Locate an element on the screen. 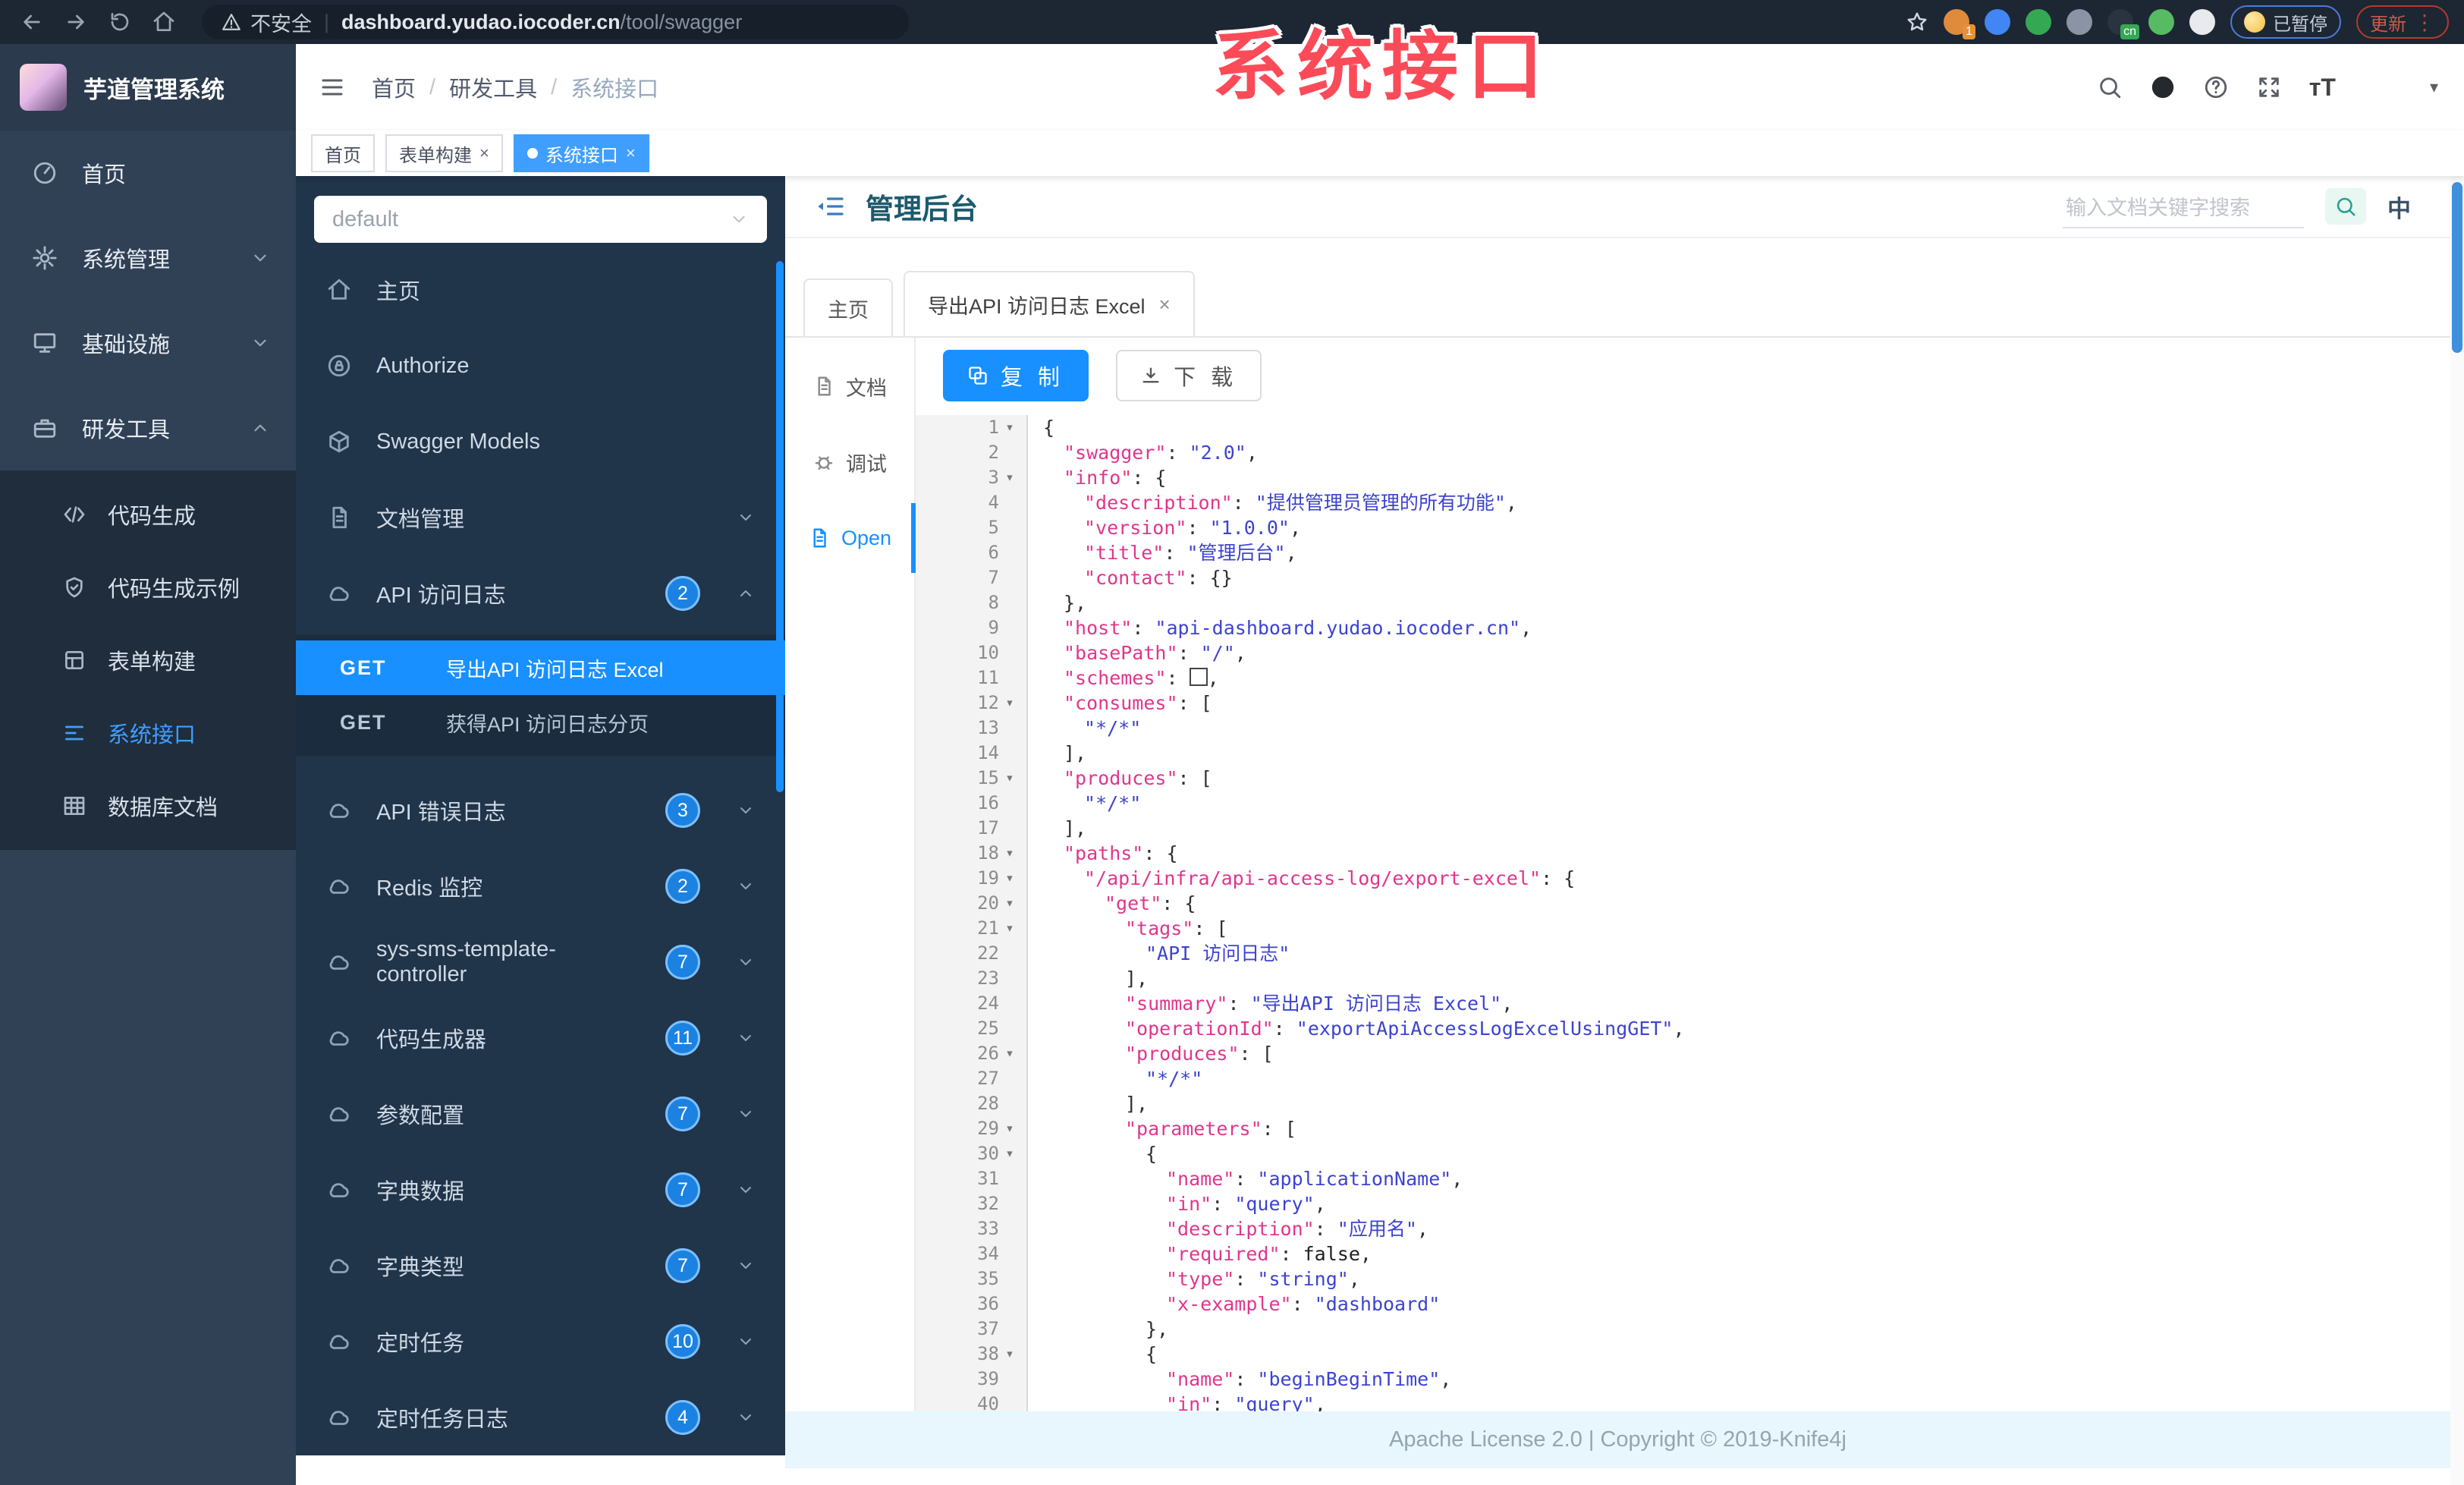 This screenshot has width=2464, height=1485. extension-grid is located at coordinates (2079, 22).